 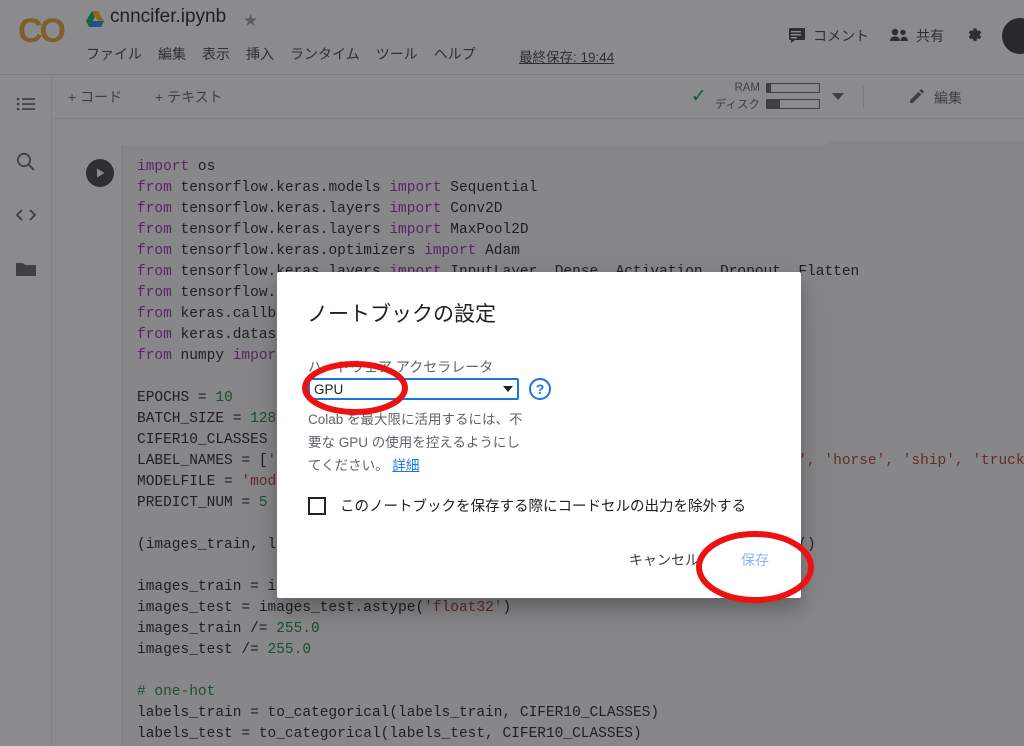 I want to click on dialog-title: ノートブックの設定, so click(x=401, y=314).